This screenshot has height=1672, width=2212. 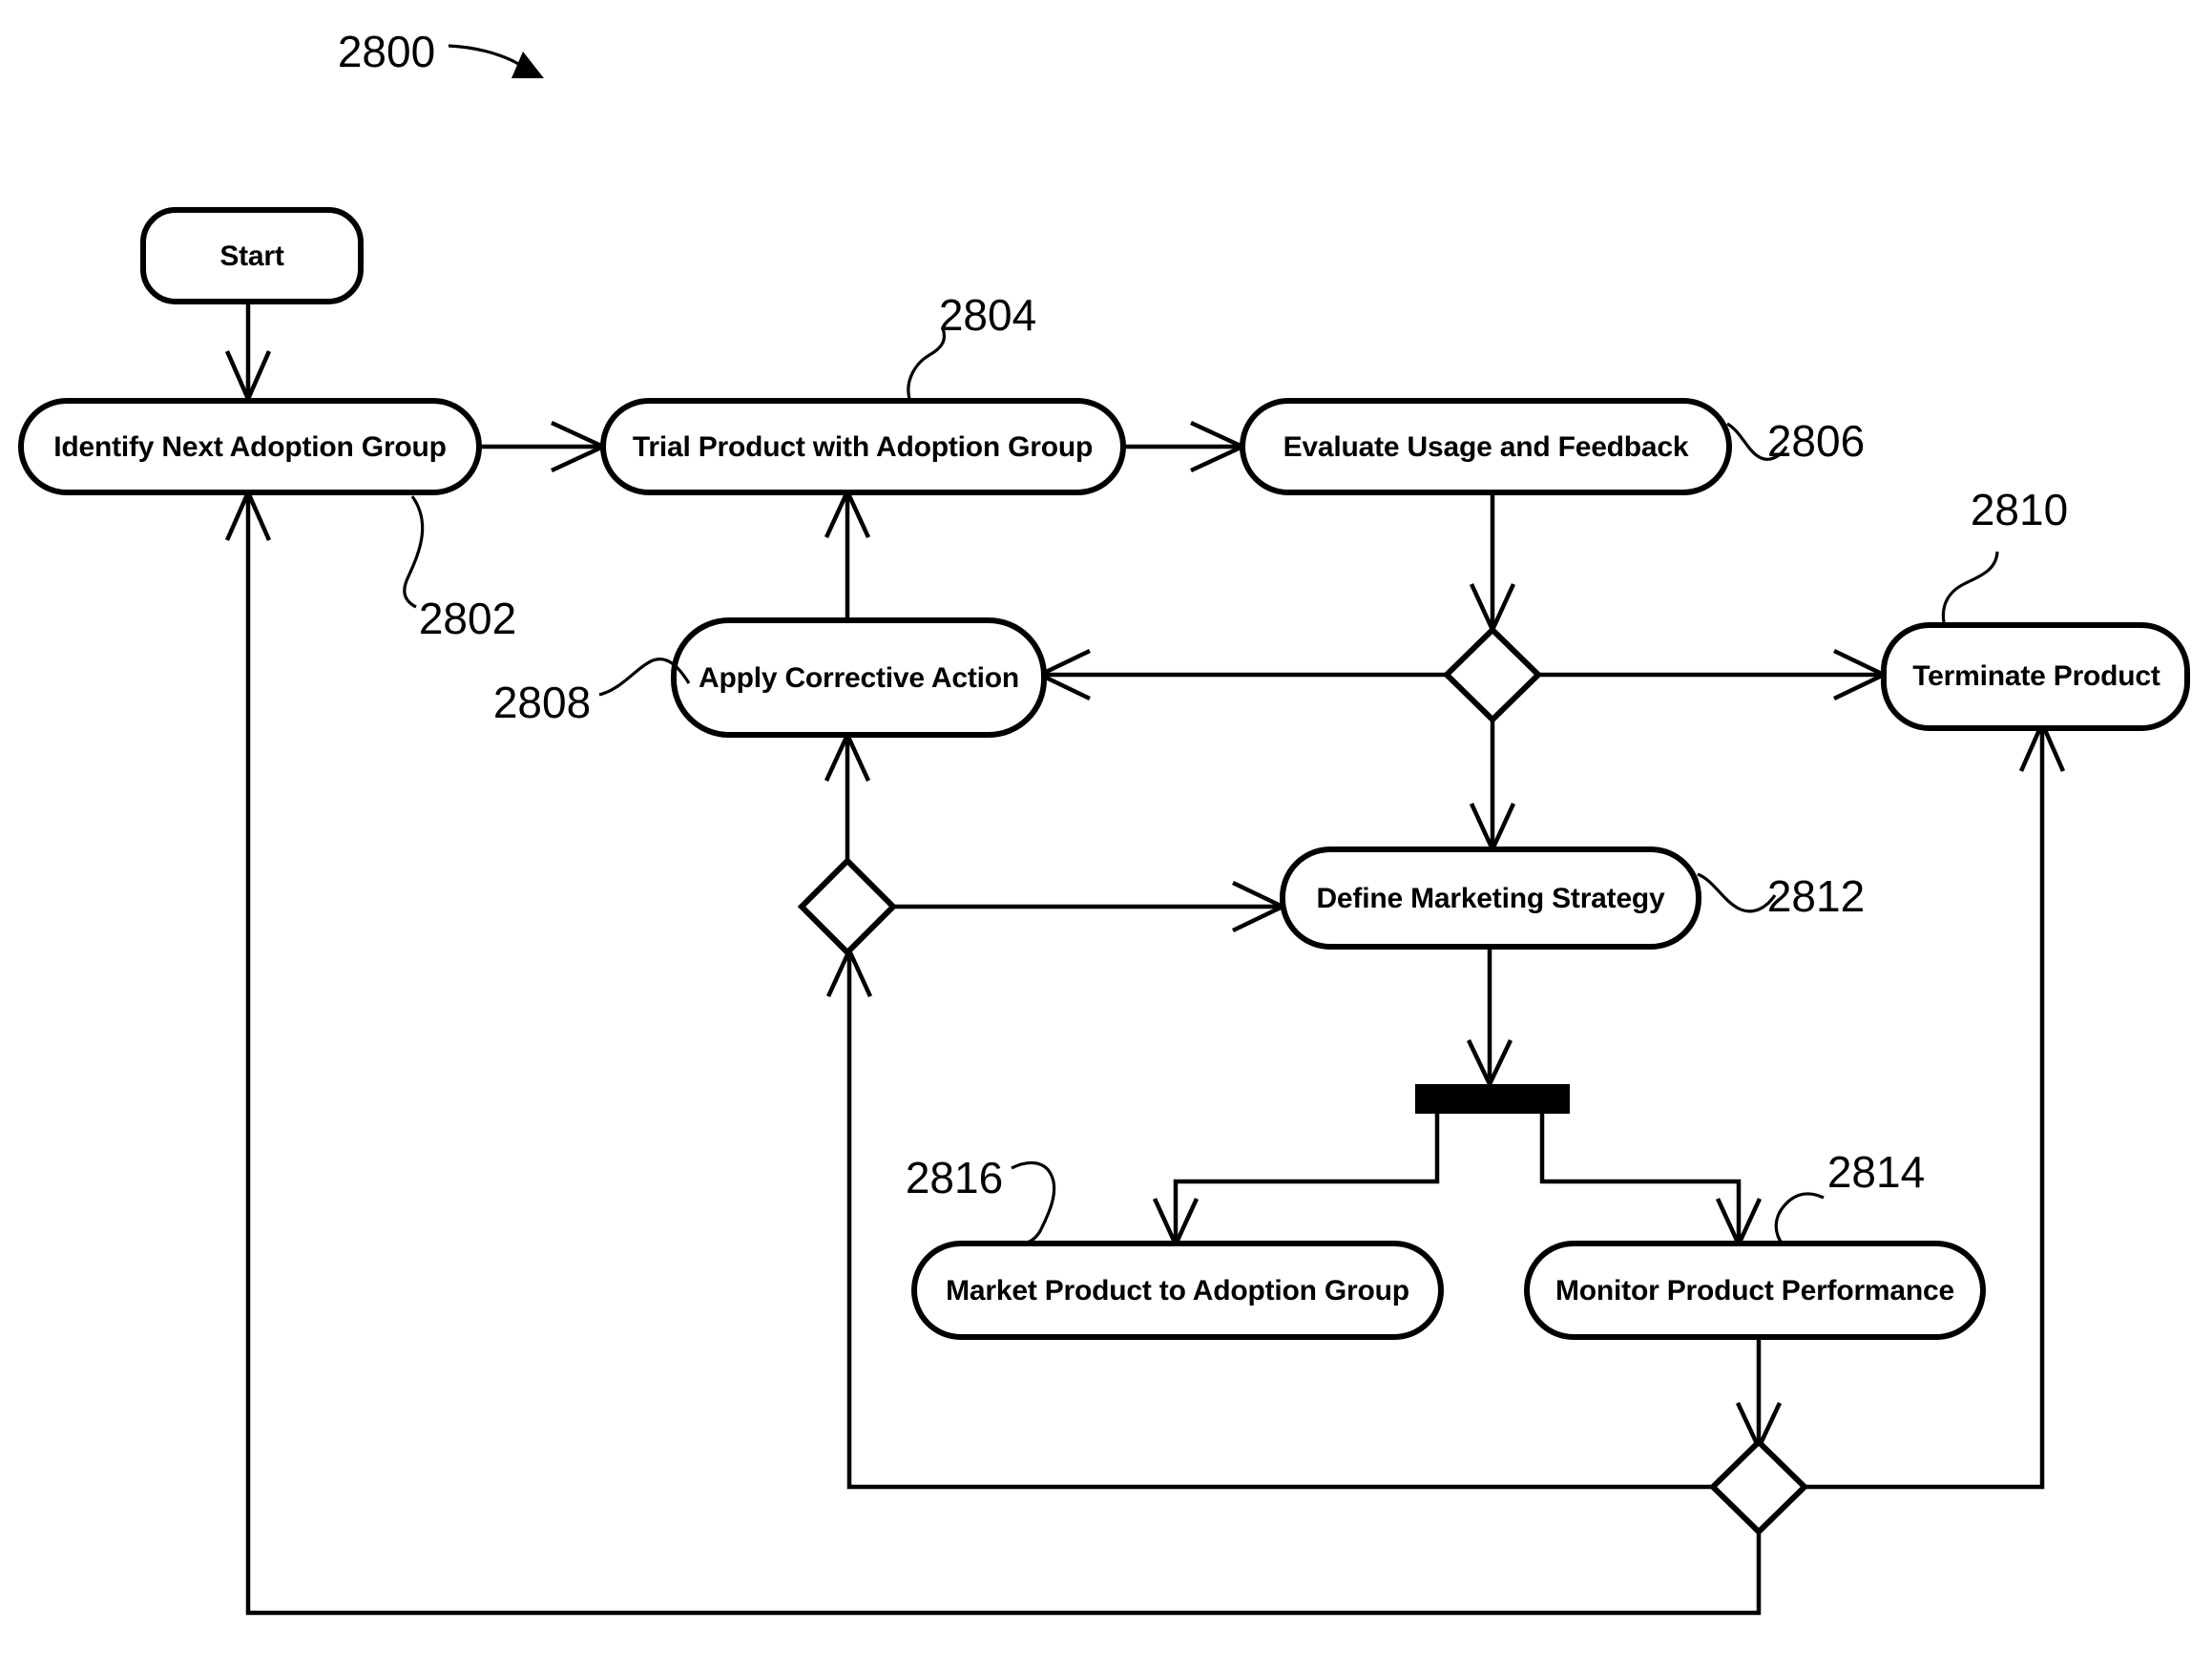 I want to click on node-terminate-product: Terminate Product, so click(x=2036, y=676).